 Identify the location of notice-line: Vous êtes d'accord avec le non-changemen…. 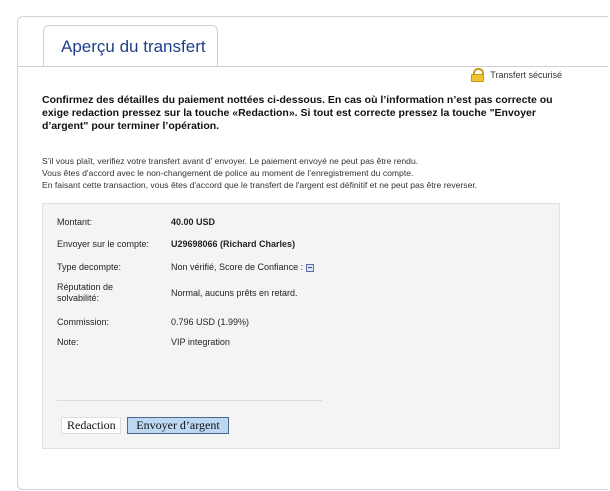
(228, 173).